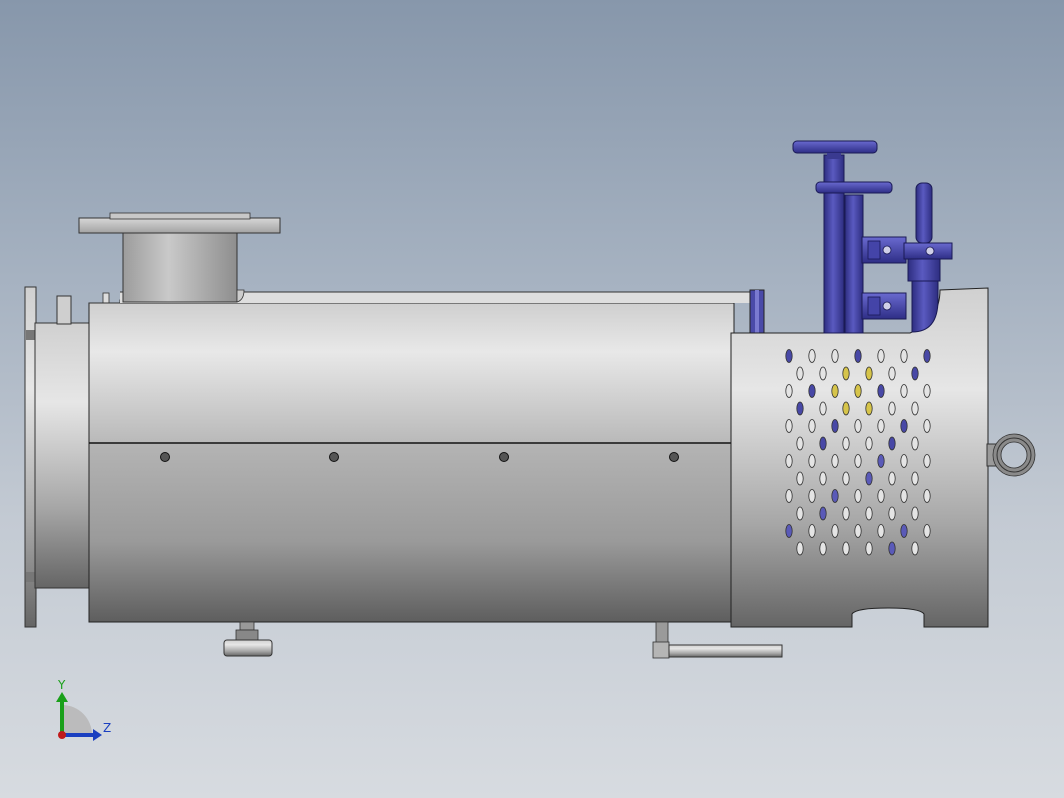  What do you see at coordinates (872, 237) in the screenshot?
I see `valve-assembly` at bounding box center [872, 237].